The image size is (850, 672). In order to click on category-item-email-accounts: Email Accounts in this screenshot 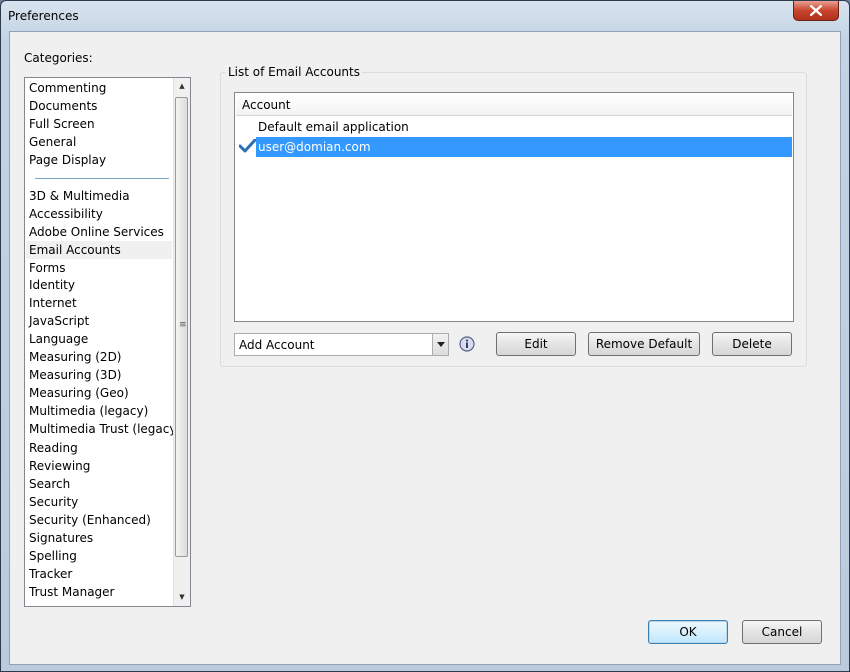, I will do `click(99, 250)`.